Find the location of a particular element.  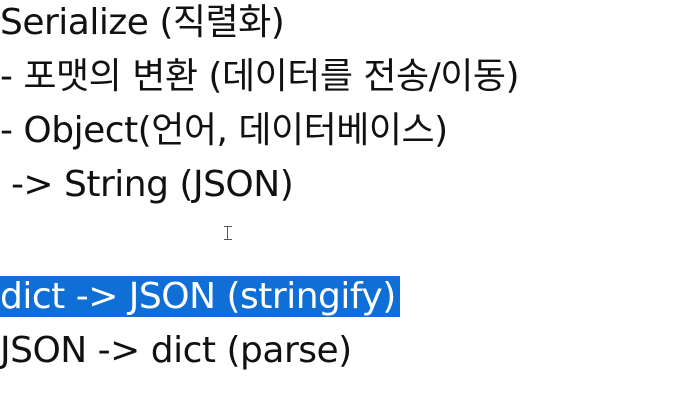

text-cursor-icon is located at coordinates (228, 233).